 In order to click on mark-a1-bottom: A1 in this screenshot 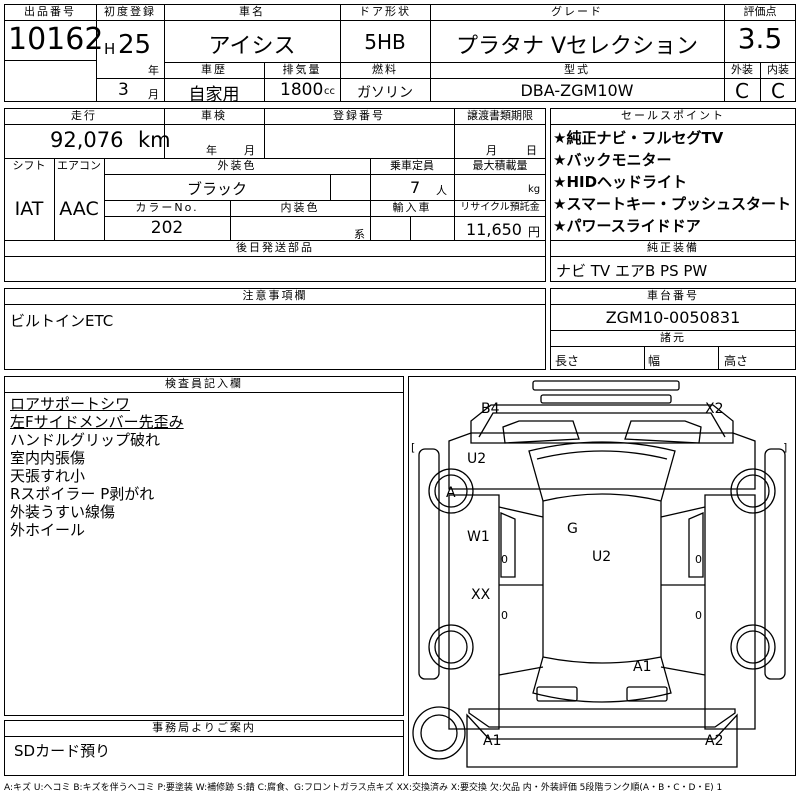, I will do `click(492, 741)`.